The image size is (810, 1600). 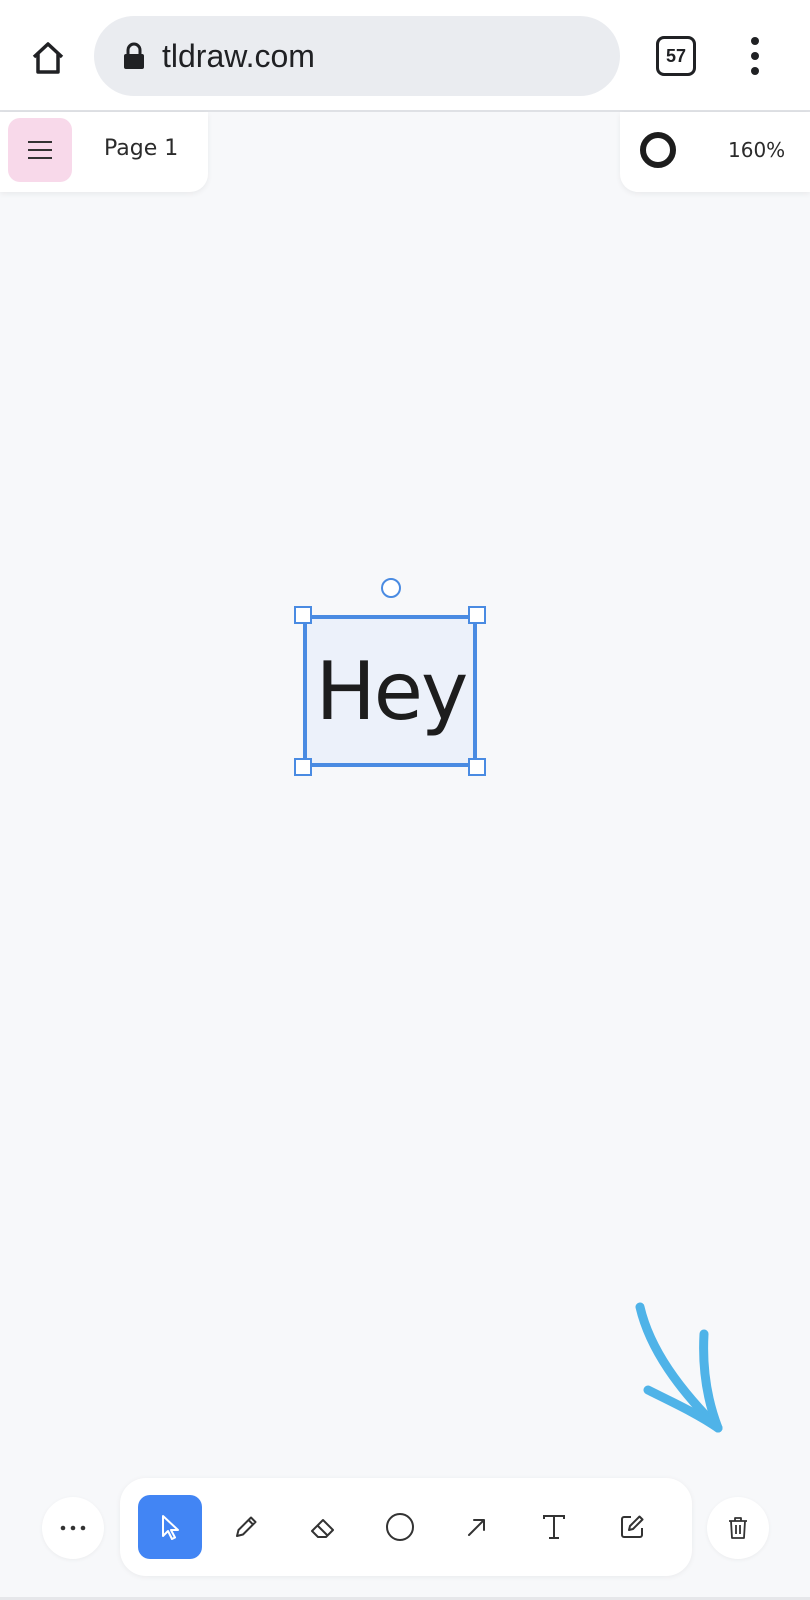 I want to click on address-bar: tldraw.com, so click(x=357, y=56).